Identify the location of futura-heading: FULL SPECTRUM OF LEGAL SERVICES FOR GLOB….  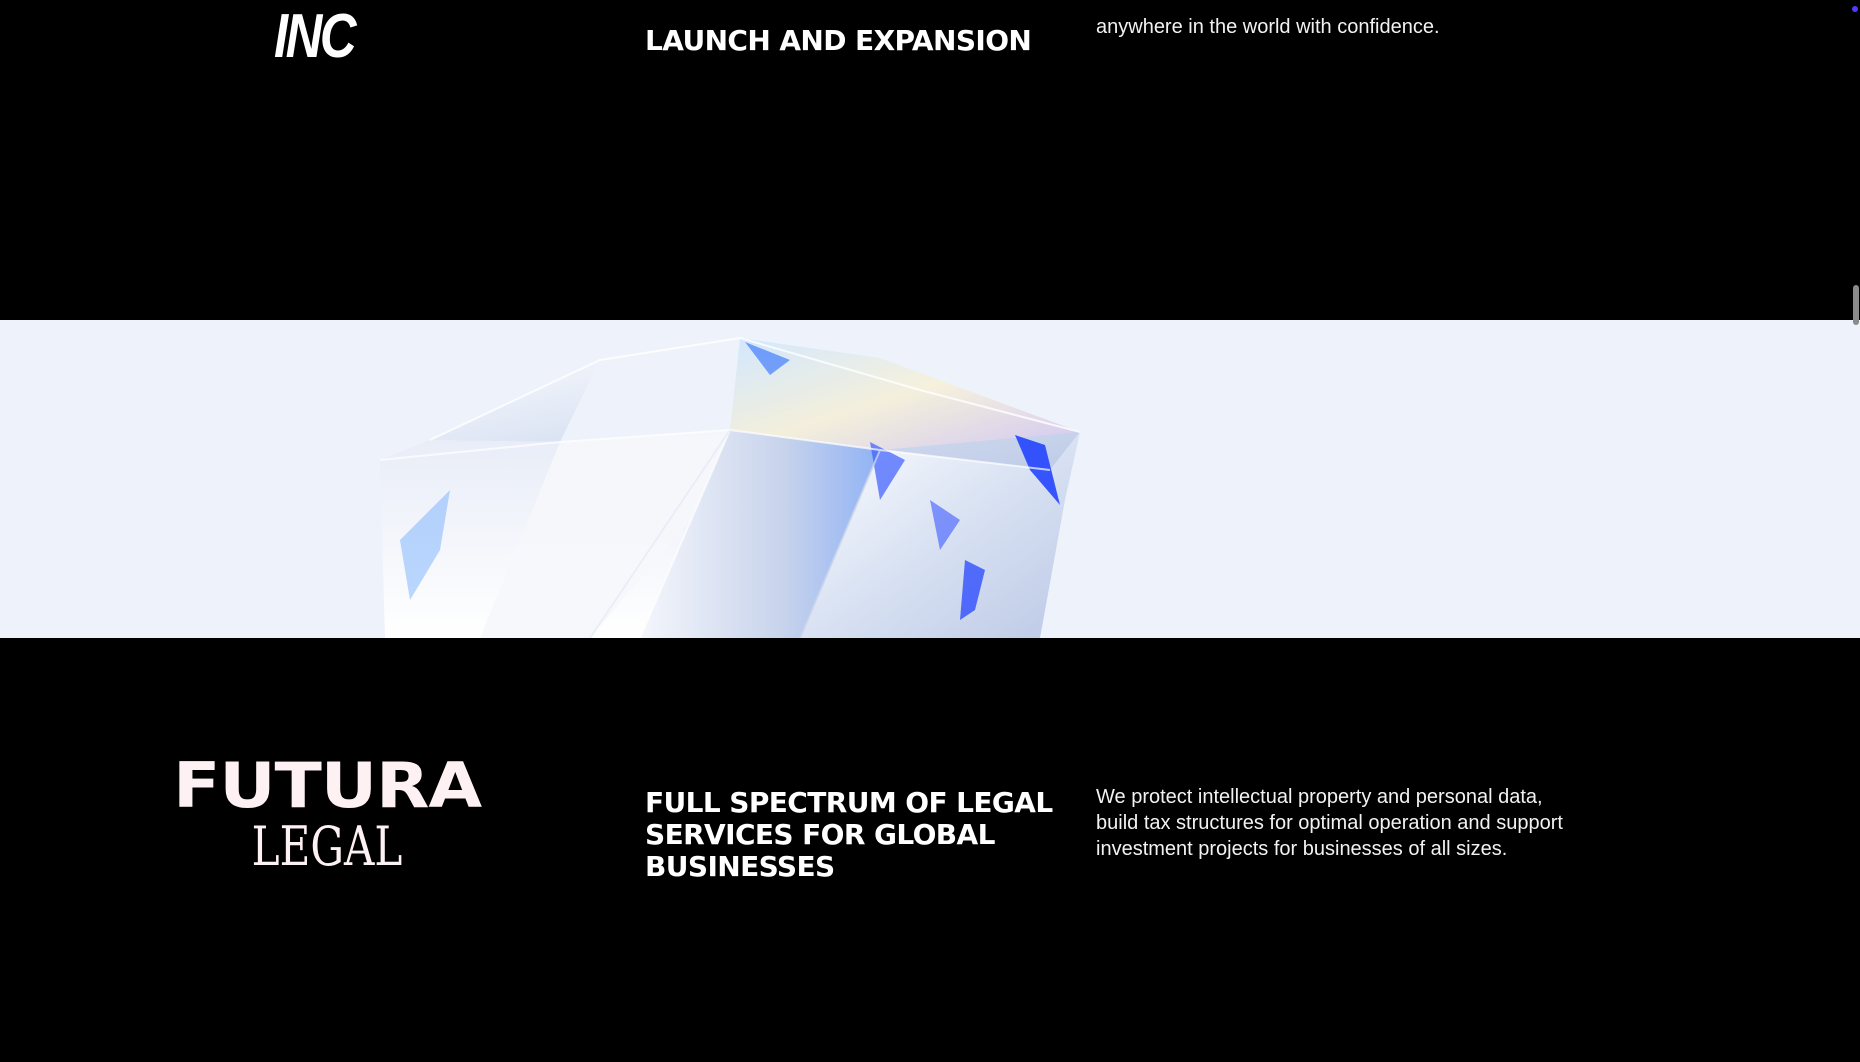
(849, 835).